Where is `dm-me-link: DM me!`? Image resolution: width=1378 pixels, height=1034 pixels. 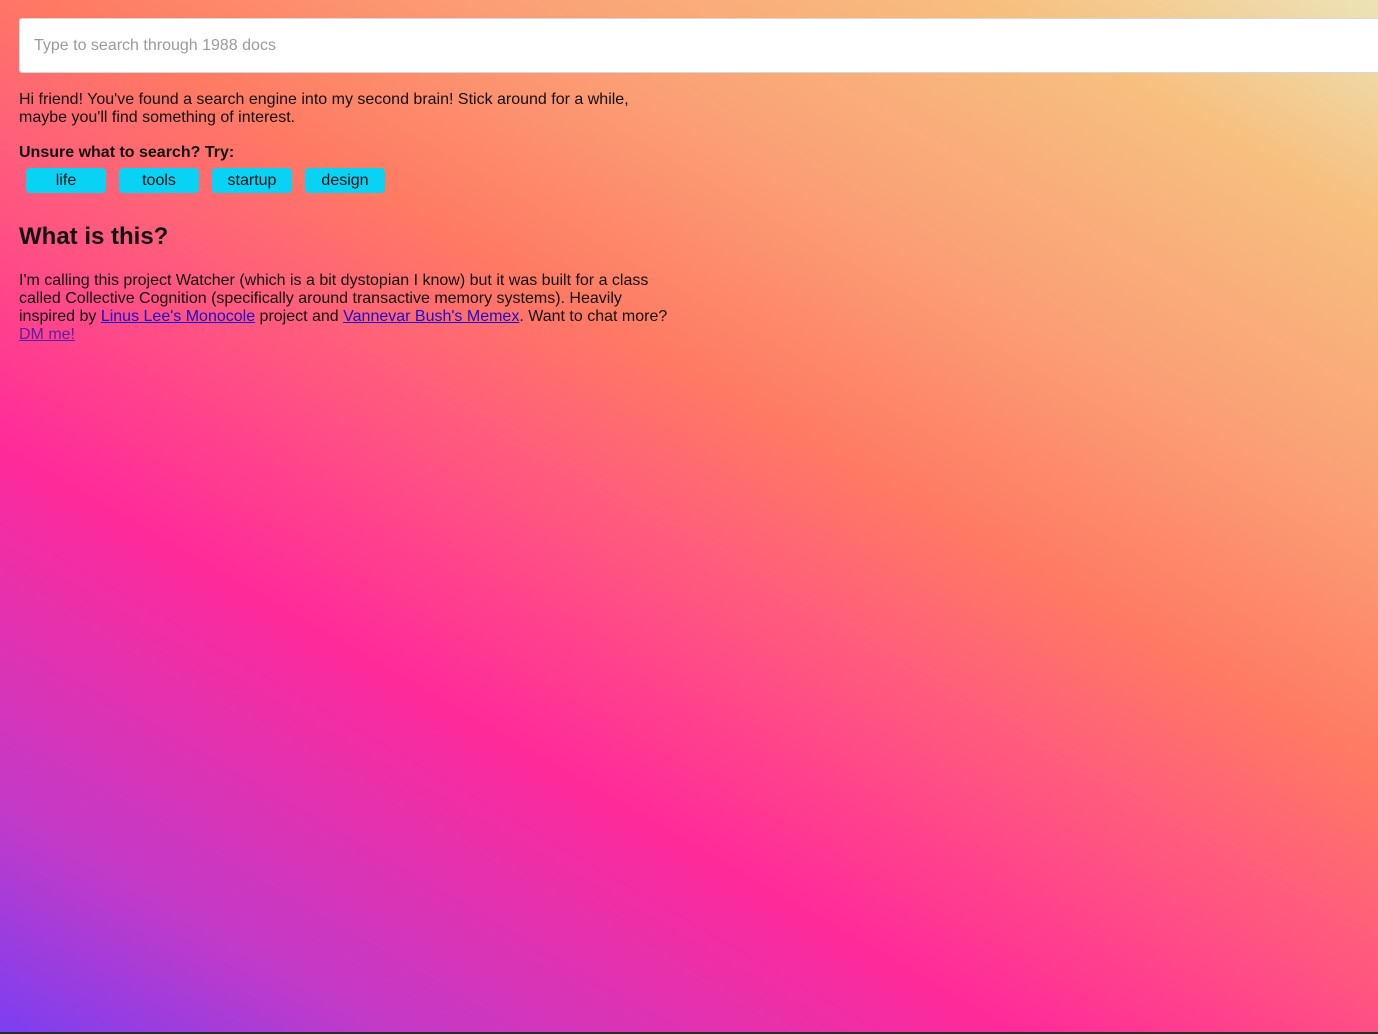 dm-me-link: DM me! is located at coordinates (47, 334).